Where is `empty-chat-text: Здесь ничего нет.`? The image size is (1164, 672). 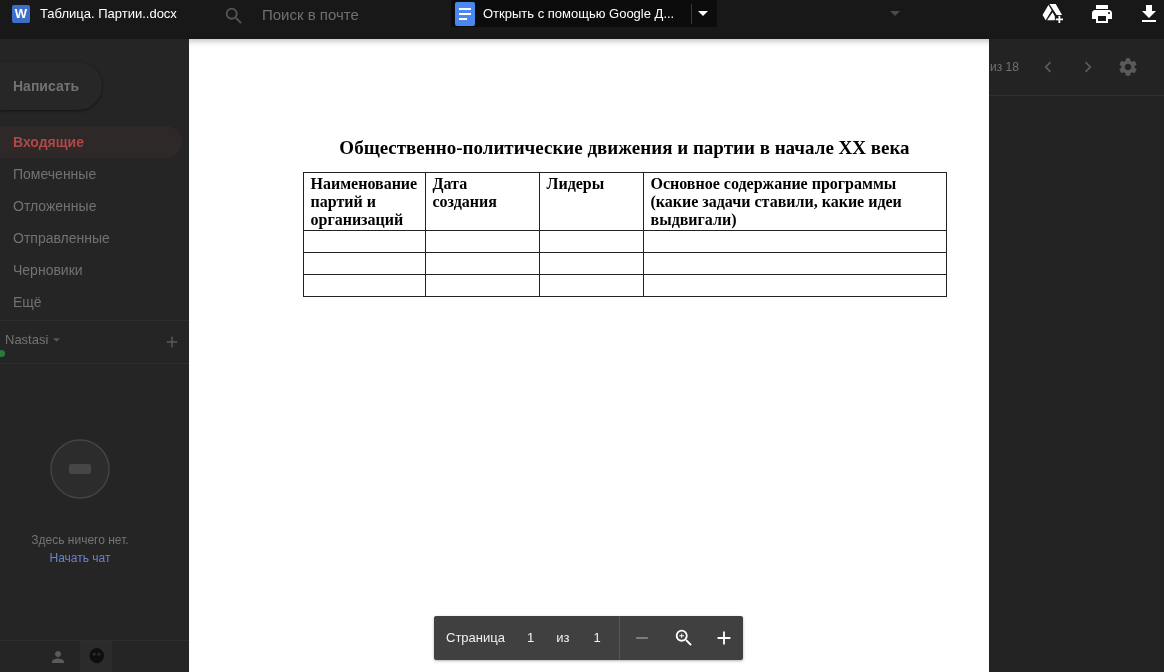 empty-chat-text: Здесь ничего нет. is located at coordinates (80, 540).